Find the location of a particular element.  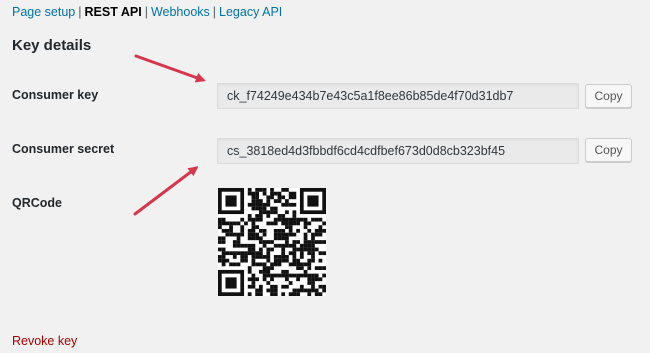

nav-link-legacy-api: Legacy API is located at coordinates (250, 12).